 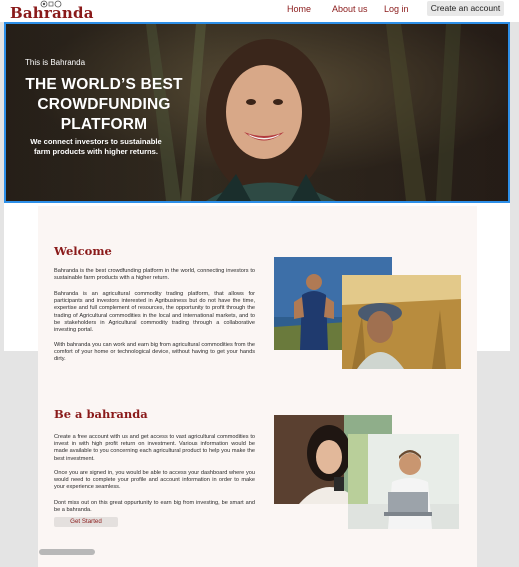 I want to click on be-a-bahranda-heading: Be a bahranda, so click(x=101, y=414).